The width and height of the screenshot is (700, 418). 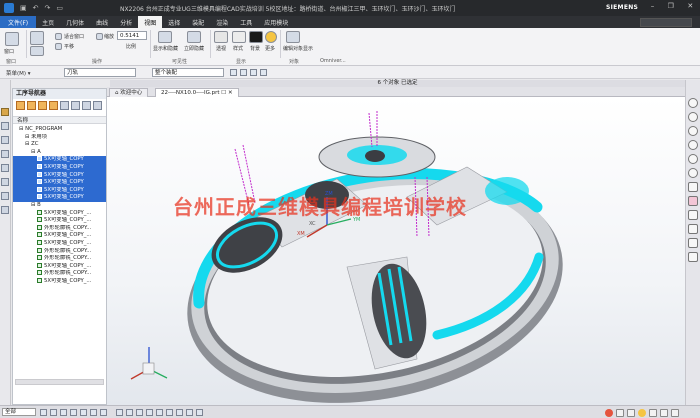 What do you see at coordinates (59, 145) in the screenshot?
I see `tree-group-row: ⊟ ZC` at bounding box center [59, 145].